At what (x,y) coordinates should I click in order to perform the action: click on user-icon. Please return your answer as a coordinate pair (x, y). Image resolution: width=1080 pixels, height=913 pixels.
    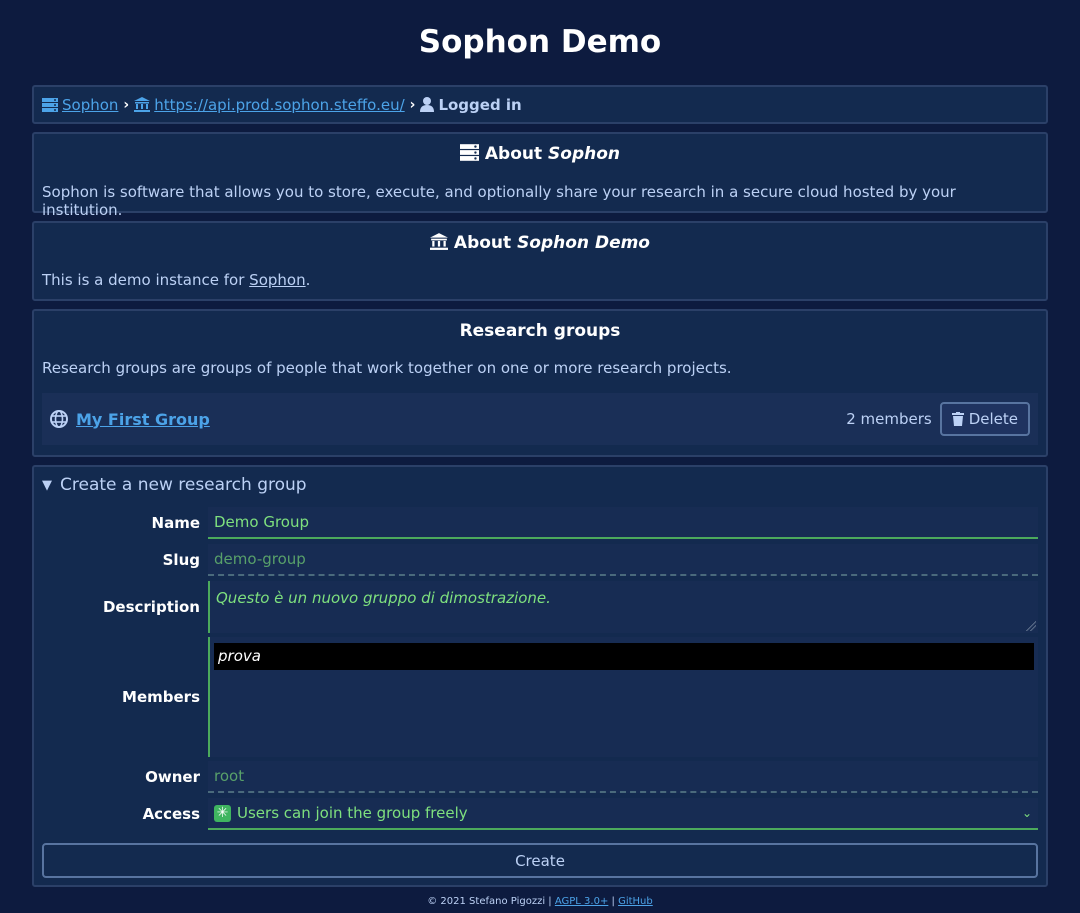
    Looking at the image, I should click on (427, 104).